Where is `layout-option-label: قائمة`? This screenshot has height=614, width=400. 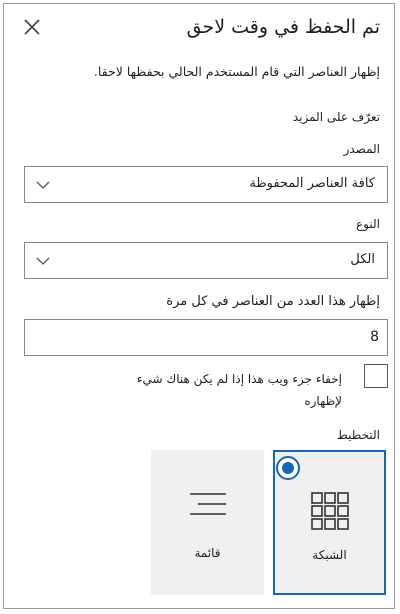
layout-option-label: قائمة is located at coordinates (207, 553).